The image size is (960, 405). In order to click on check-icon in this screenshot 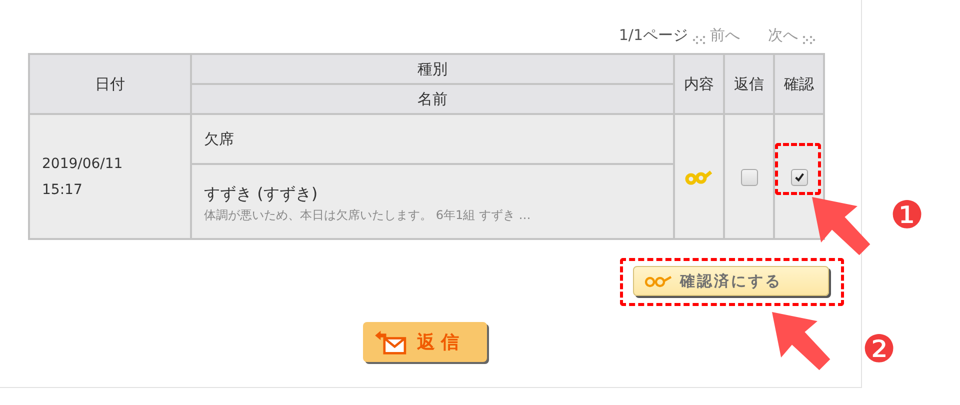, I will do `click(799, 177)`.